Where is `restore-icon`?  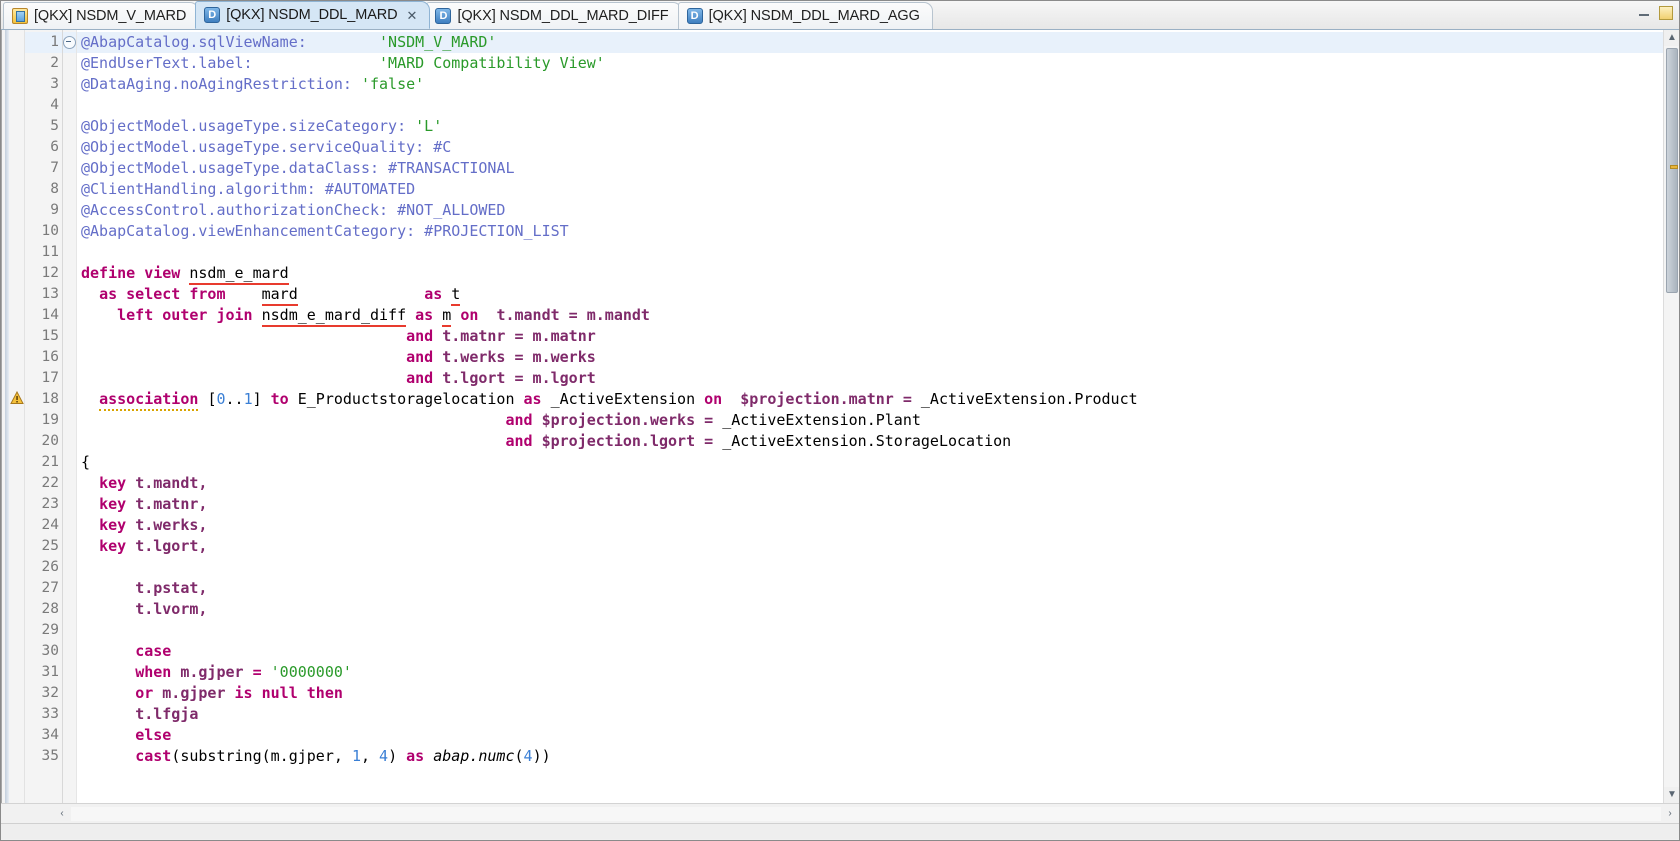 restore-icon is located at coordinates (1666, 12).